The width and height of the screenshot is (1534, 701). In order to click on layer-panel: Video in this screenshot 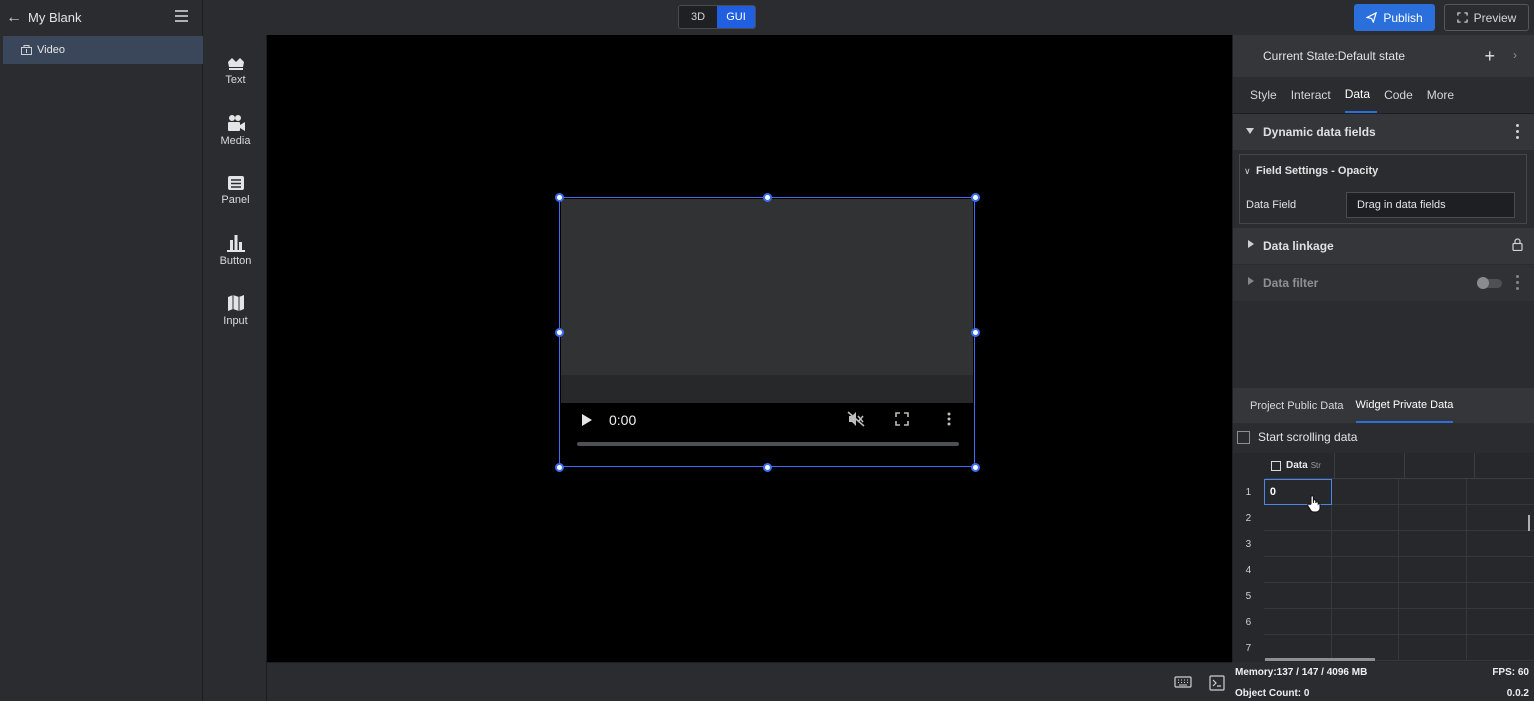, I will do `click(101, 368)`.